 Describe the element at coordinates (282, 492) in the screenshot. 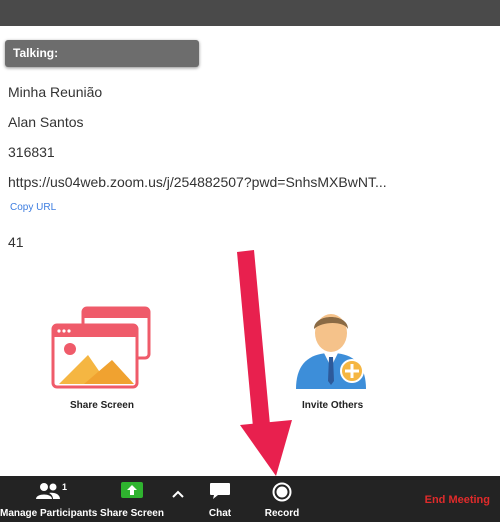

I see `record-icon` at that location.